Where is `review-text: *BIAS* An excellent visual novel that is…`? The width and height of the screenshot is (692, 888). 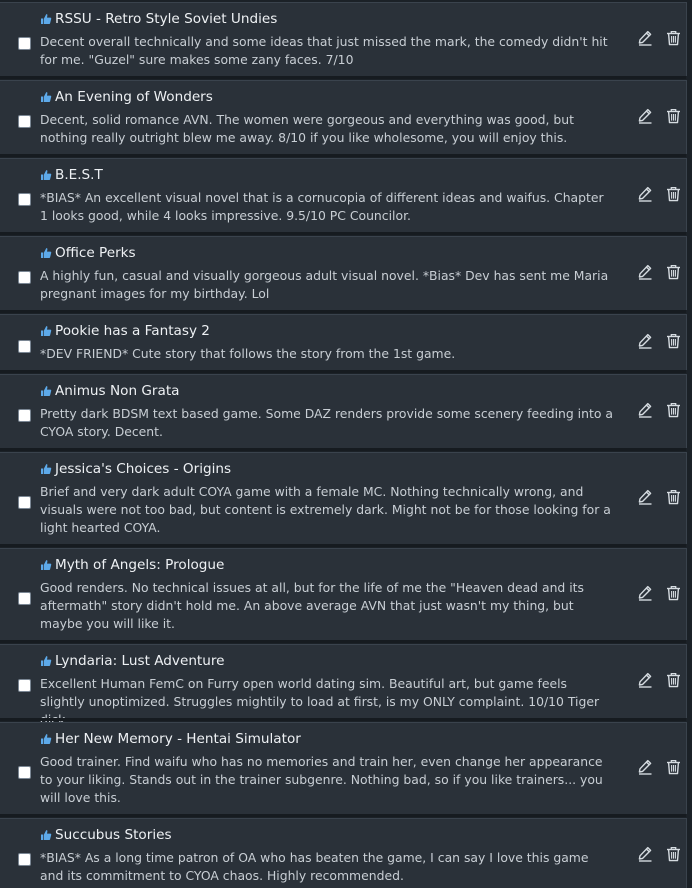
review-text: *BIAS* An excellent visual novel that is… is located at coordinates (322, 206).